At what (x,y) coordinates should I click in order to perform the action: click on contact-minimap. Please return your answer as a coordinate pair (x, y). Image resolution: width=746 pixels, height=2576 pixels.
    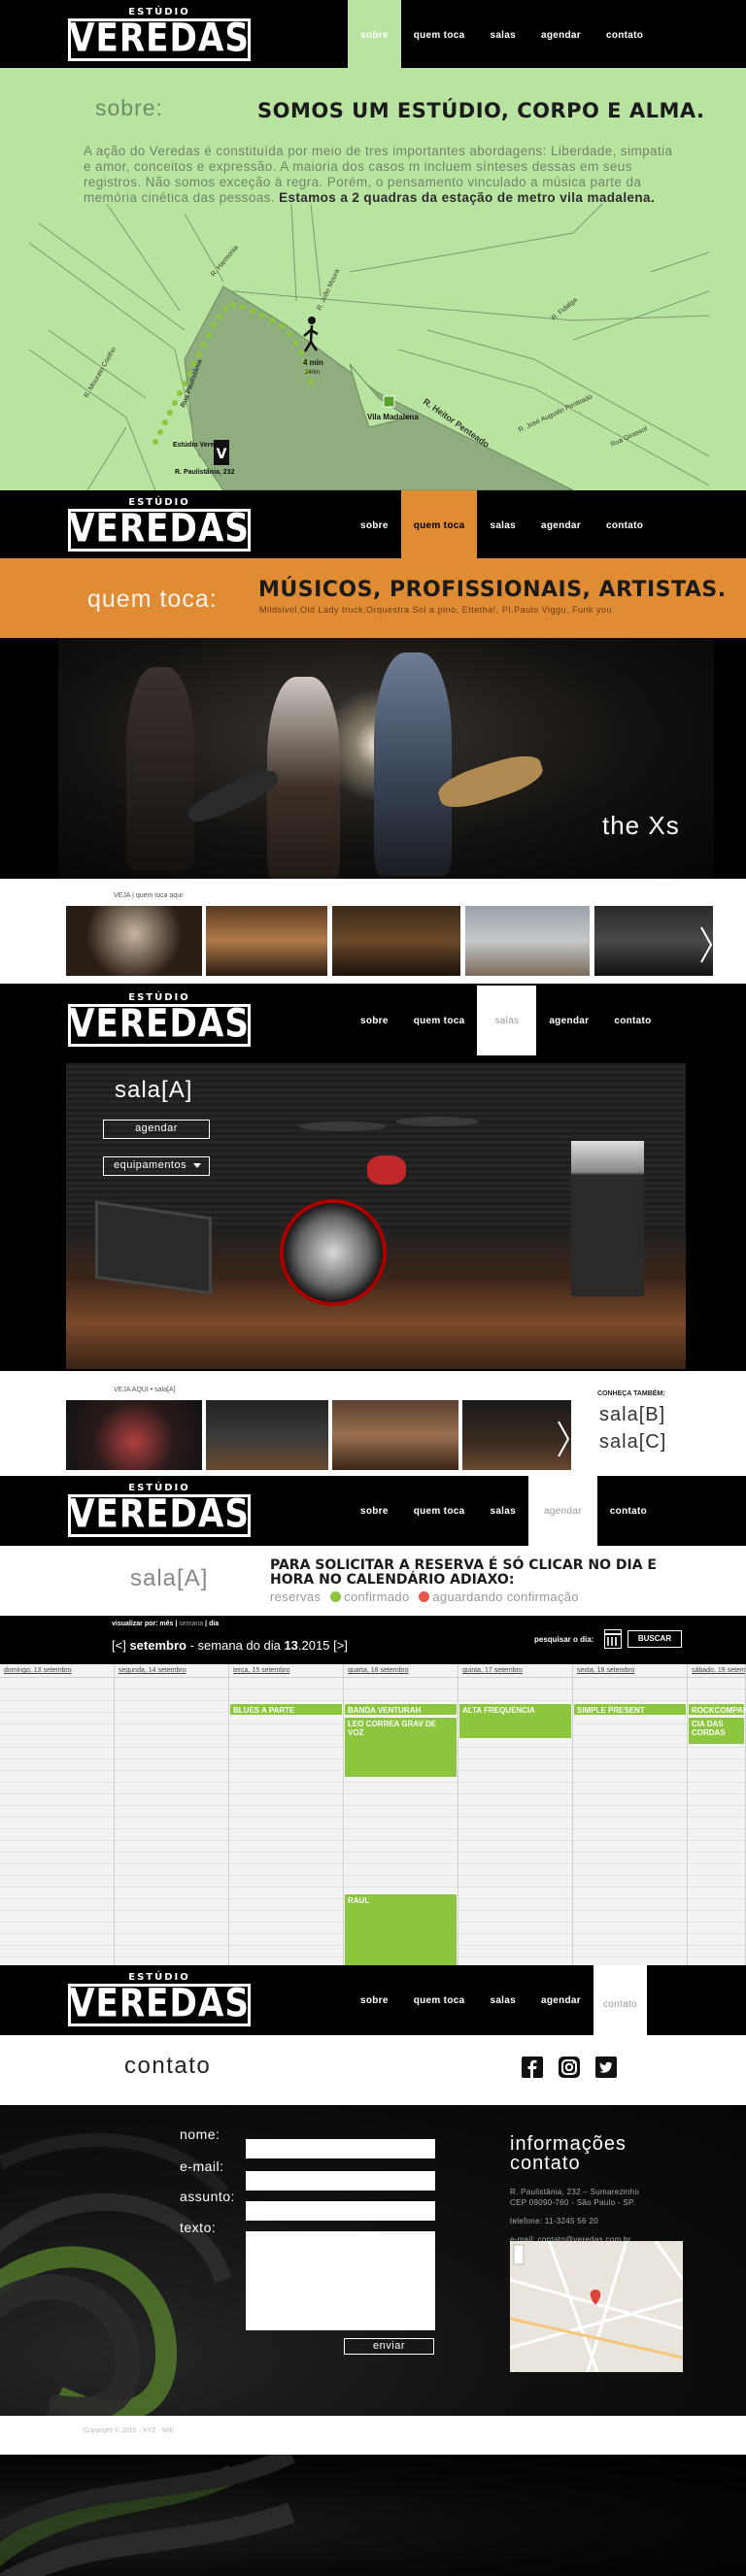
    Looking at the image, I should click on (596, 2306).